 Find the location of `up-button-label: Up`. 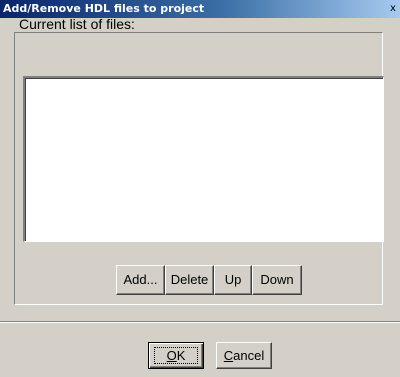

up-button-label: Up is located at coordinates (233, 279).